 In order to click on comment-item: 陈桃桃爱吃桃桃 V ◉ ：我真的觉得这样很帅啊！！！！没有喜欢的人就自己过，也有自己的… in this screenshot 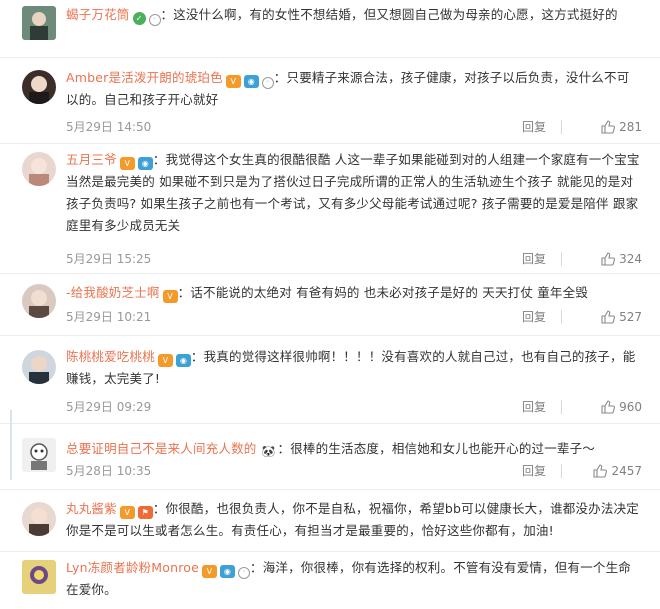, I will do `click(330, 380)`.